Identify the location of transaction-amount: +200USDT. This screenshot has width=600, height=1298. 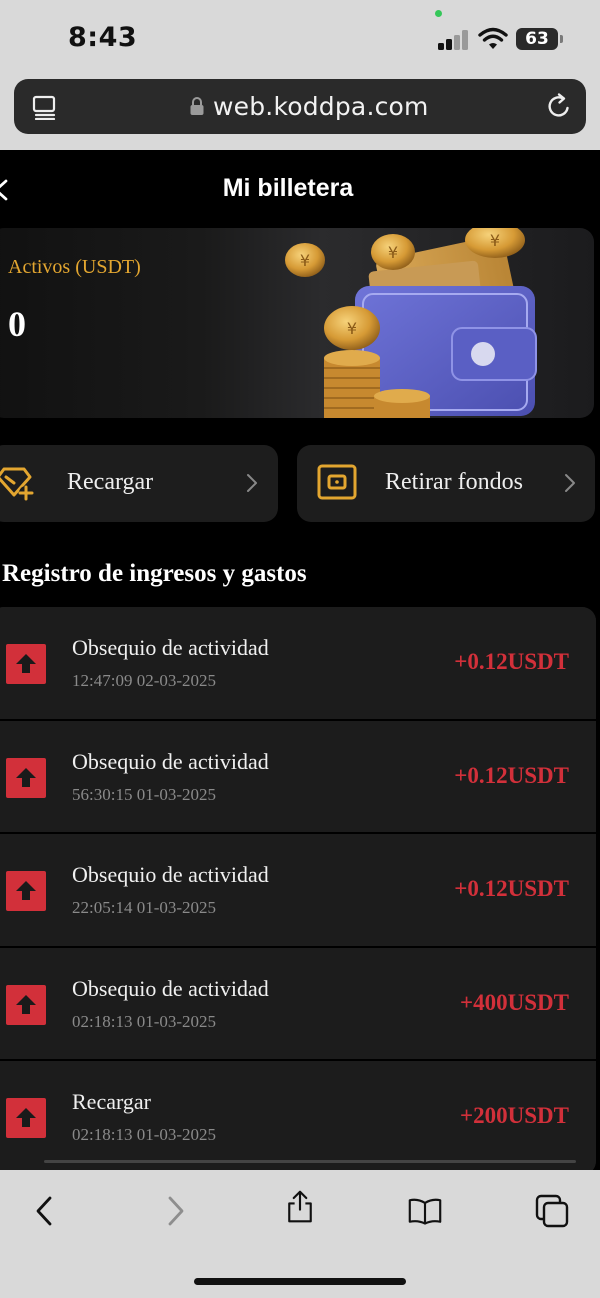
(514, 1115).